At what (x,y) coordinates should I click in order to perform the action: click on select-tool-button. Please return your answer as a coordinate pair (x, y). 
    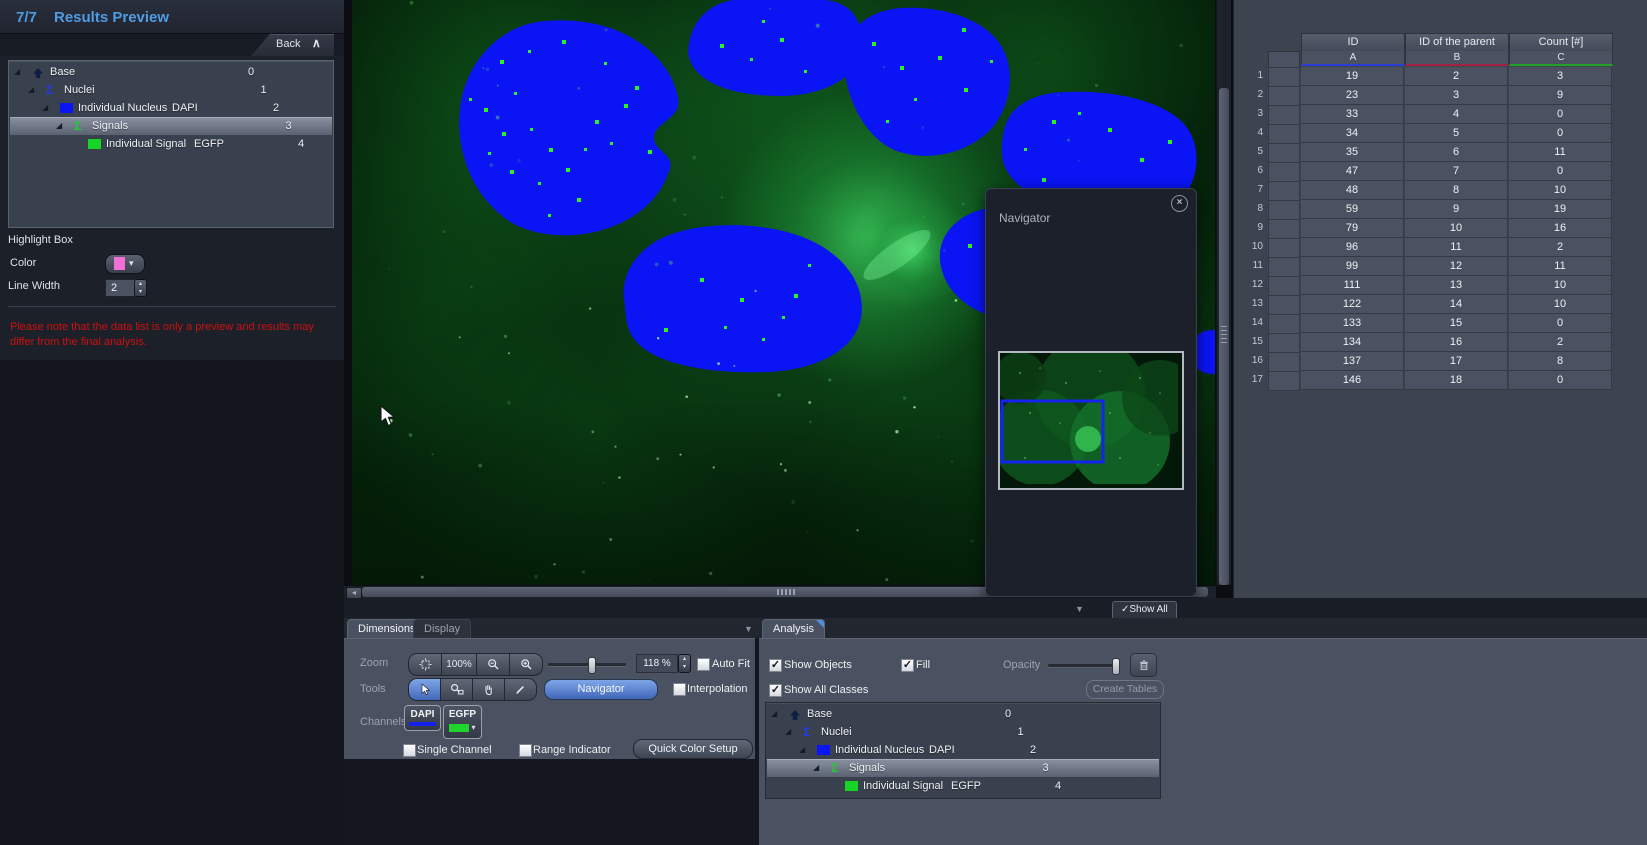
    Looking at the image, I should click on (425, 689).